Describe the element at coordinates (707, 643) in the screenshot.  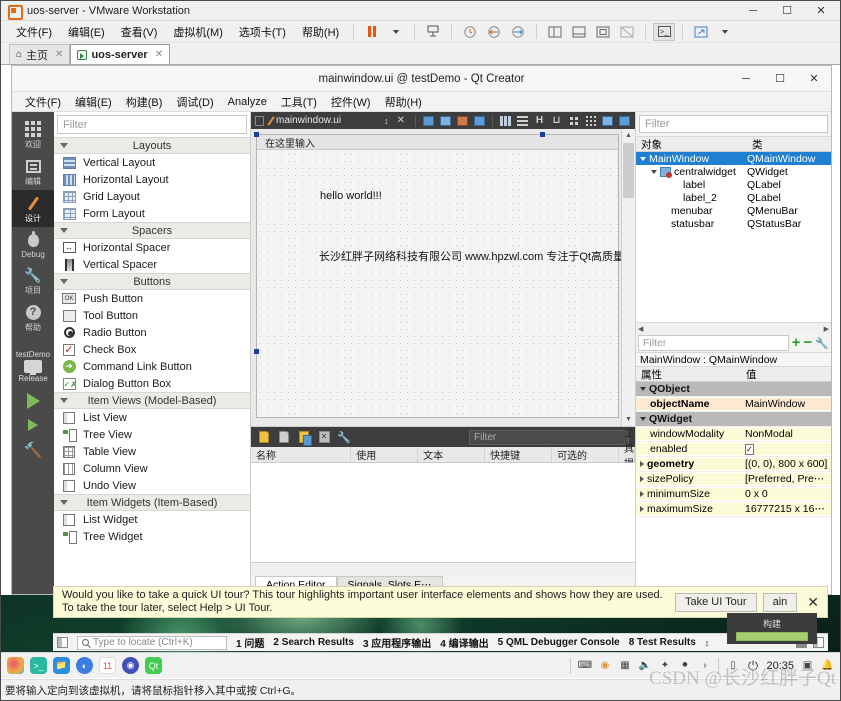
I see `output-pane-more-icon: ↕` at that location.